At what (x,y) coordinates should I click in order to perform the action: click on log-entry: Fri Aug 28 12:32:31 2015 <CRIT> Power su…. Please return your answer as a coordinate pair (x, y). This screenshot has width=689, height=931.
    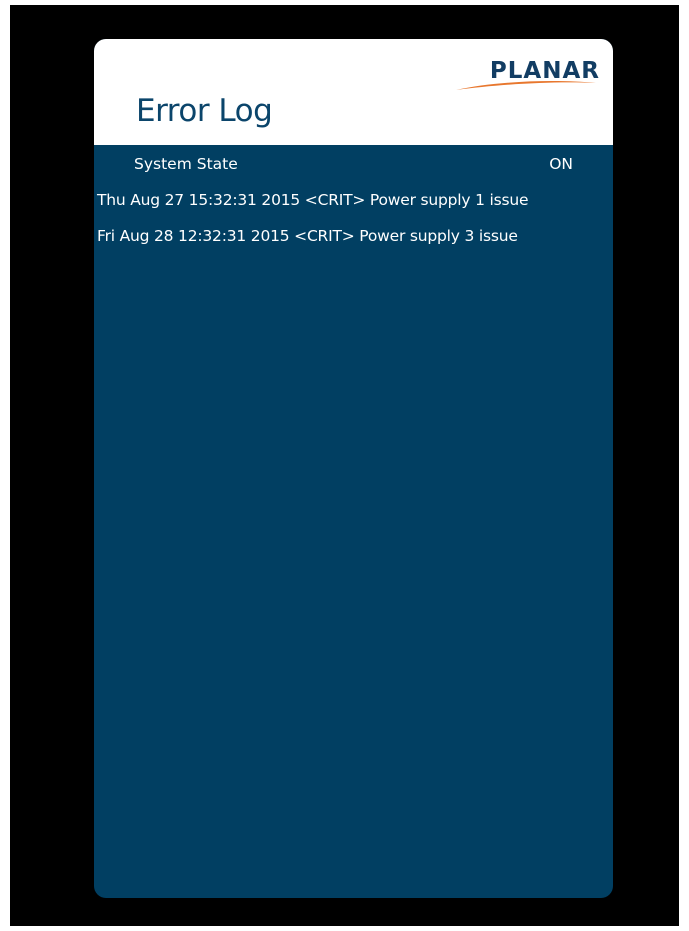
    Looking at the image, I should click on (307, 236).